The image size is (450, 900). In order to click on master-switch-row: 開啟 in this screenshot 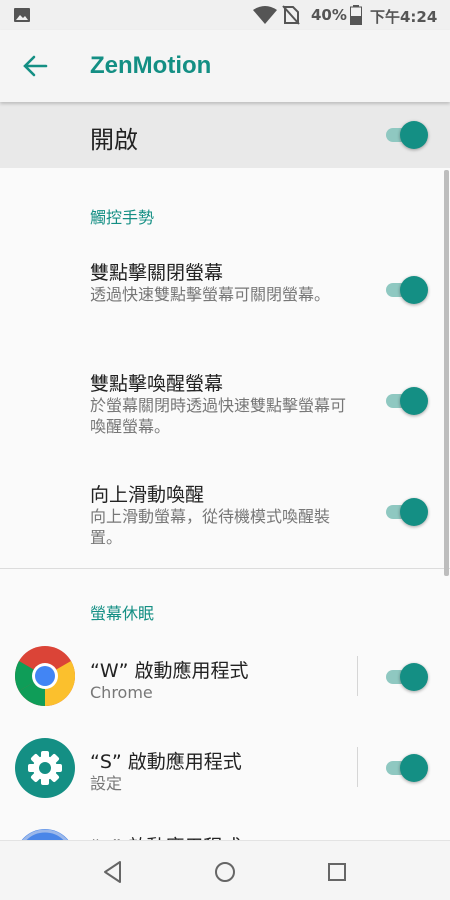, I will do `click(225, 135)`.